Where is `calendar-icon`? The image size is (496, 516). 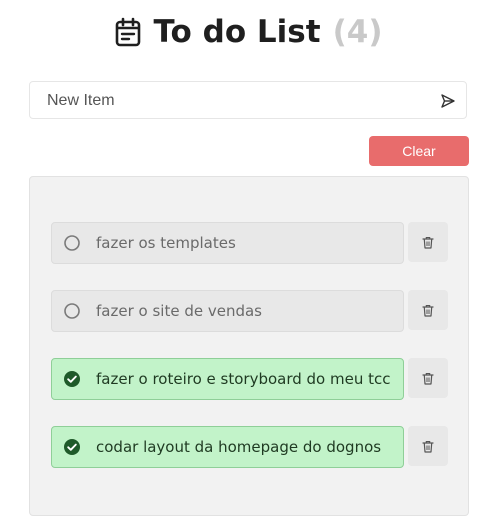
calendar-icon is located at coordinates (127, 32).